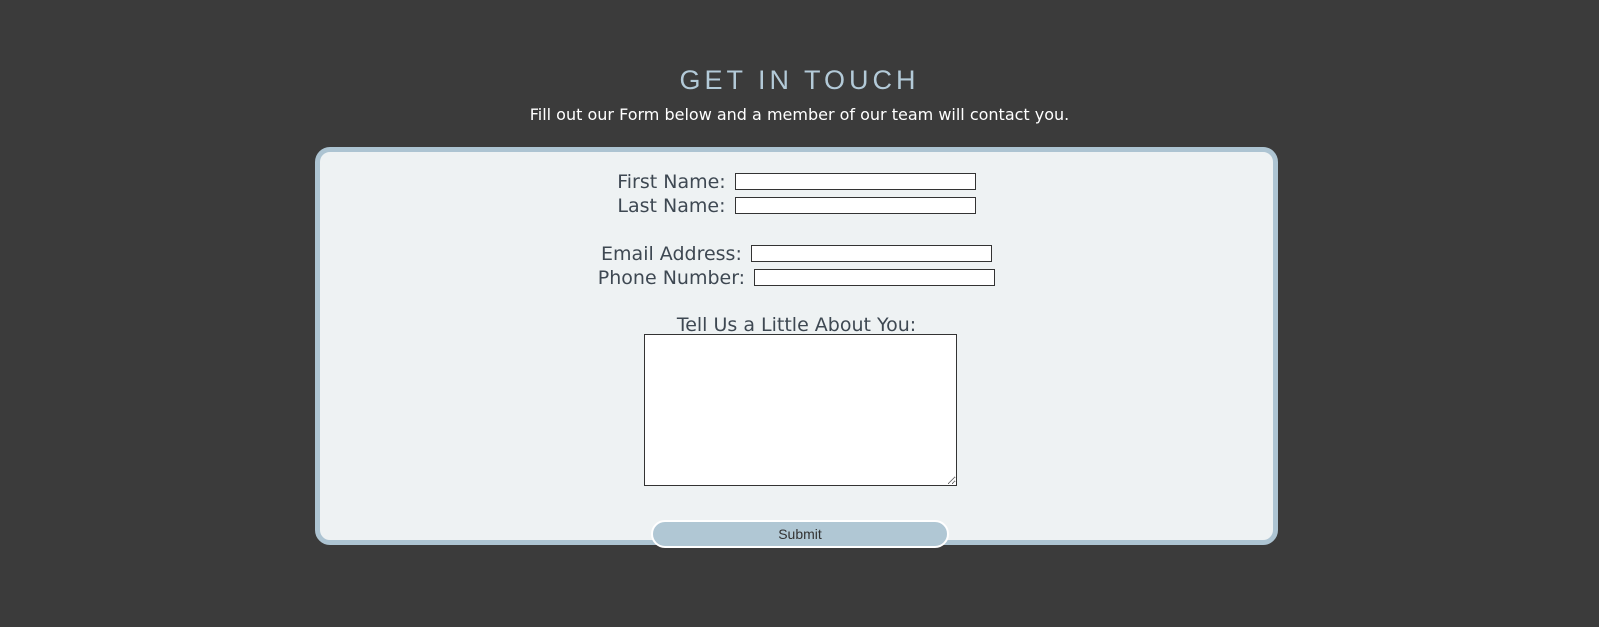 This screenshot has height=627, width=1599. What do you see at coordinates (671, 277) in the screenshot?
I see `phone-label: Phone Number:` at bounding box center [671, 277].